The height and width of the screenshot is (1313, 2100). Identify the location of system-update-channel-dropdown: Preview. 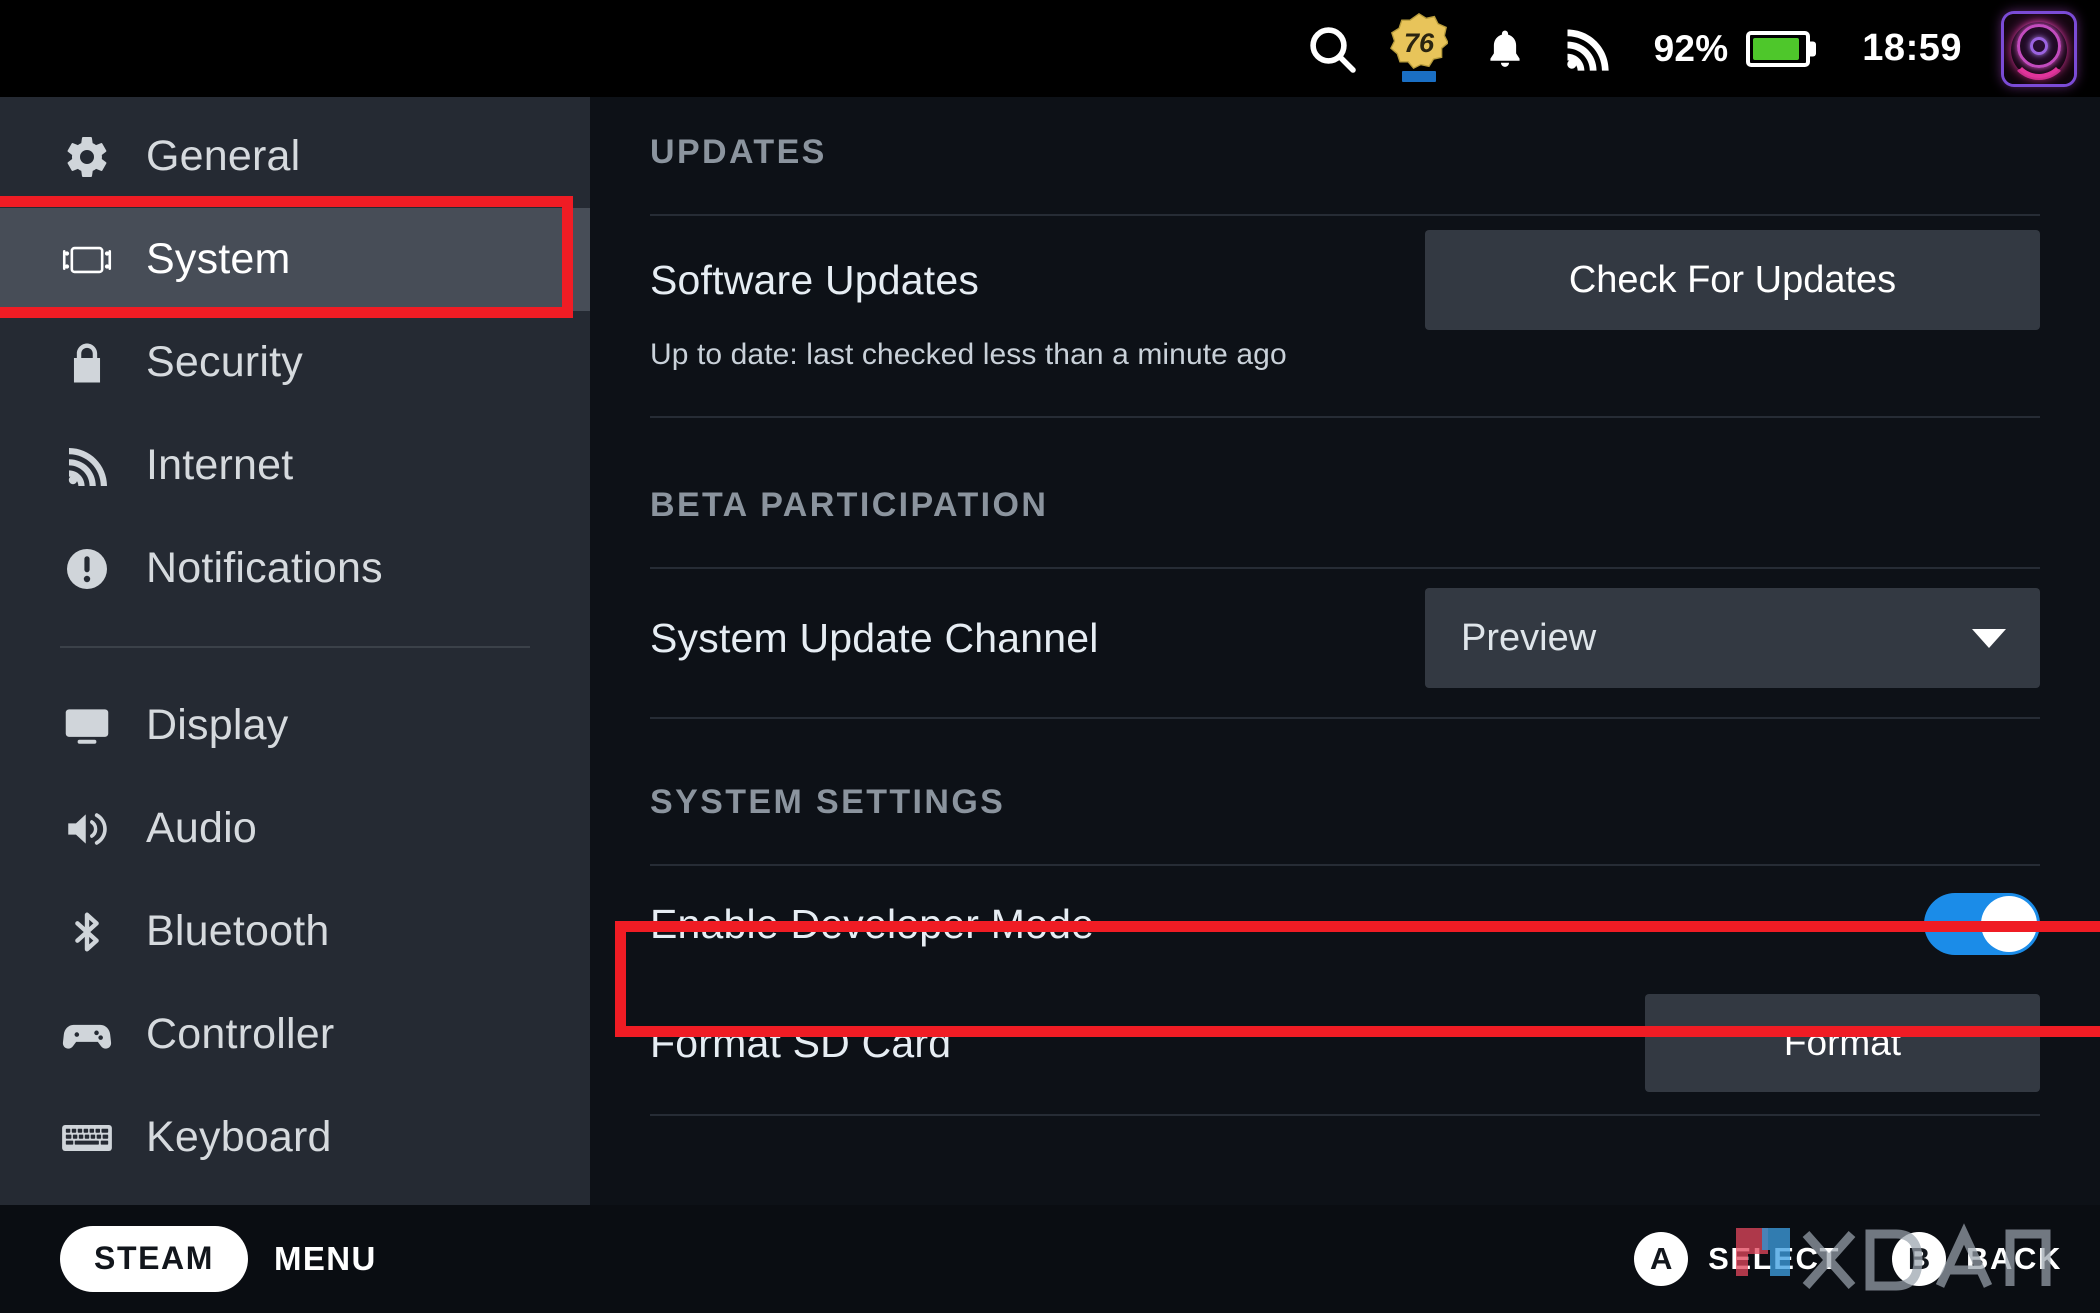
(1732, 638).